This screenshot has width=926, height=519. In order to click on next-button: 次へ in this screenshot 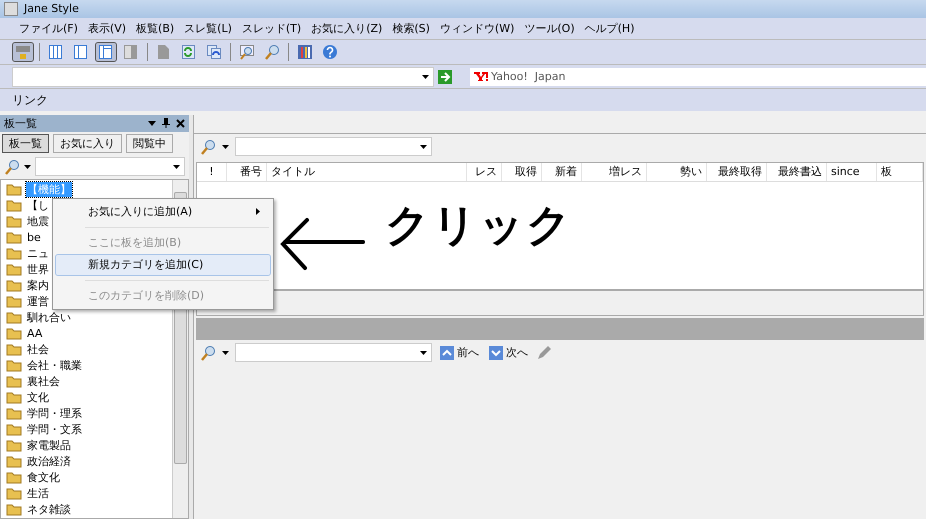, I will do `click(508, 352)`.